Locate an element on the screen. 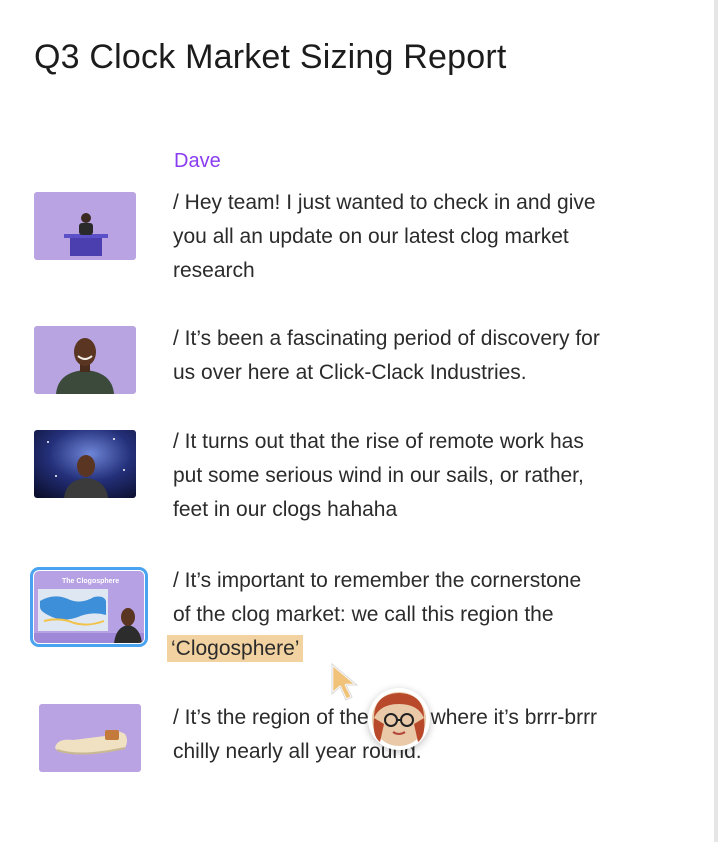  collaborator-avatar is located at coordinates (399, 719).